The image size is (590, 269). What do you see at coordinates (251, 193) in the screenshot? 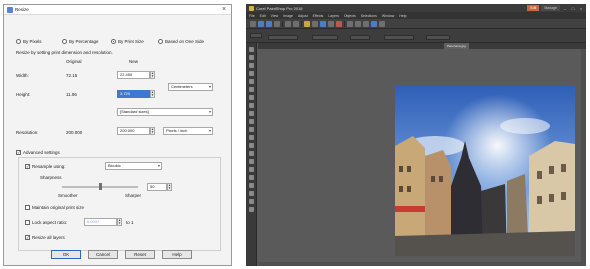
I see `pen-tool-icon` at bounding box center [251, 193].